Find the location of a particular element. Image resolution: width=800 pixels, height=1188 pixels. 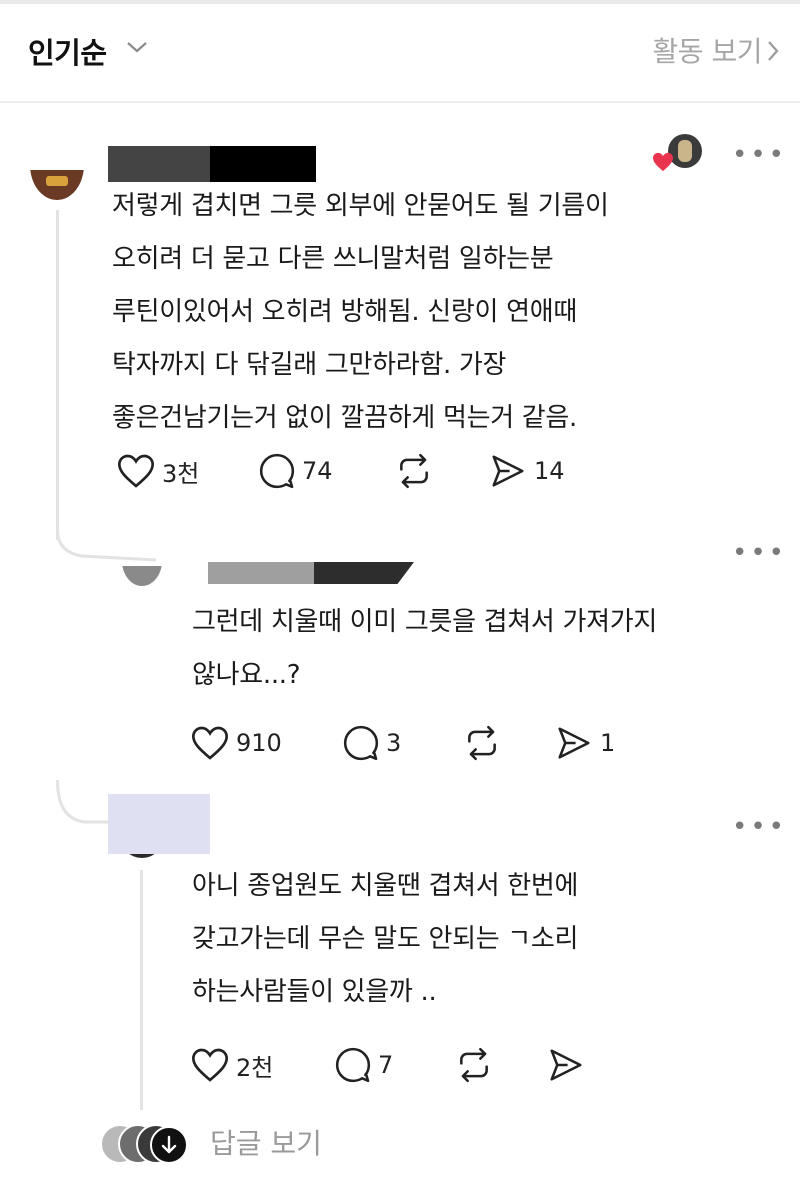

like-button: 3천 is located at coordinates (157, 471).